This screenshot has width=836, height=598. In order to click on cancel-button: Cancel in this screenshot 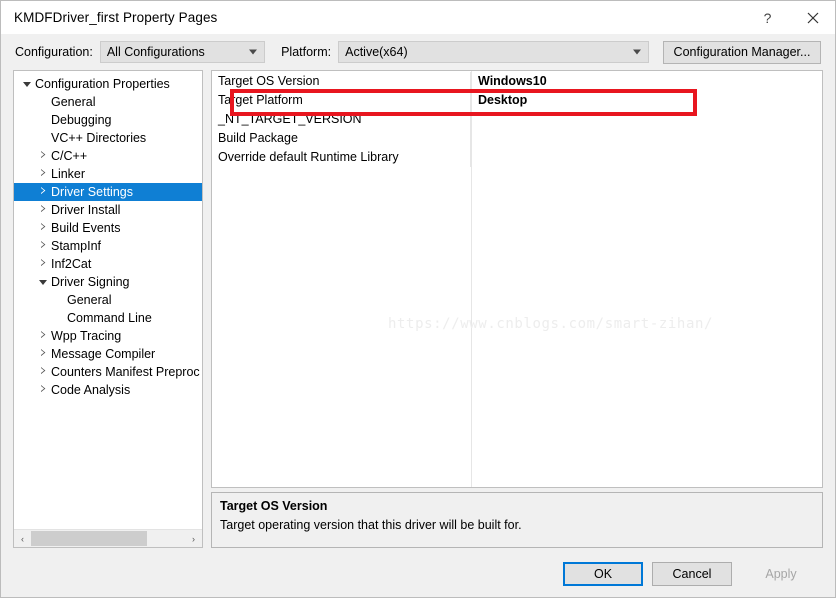, I will do `click(692, 574)`.